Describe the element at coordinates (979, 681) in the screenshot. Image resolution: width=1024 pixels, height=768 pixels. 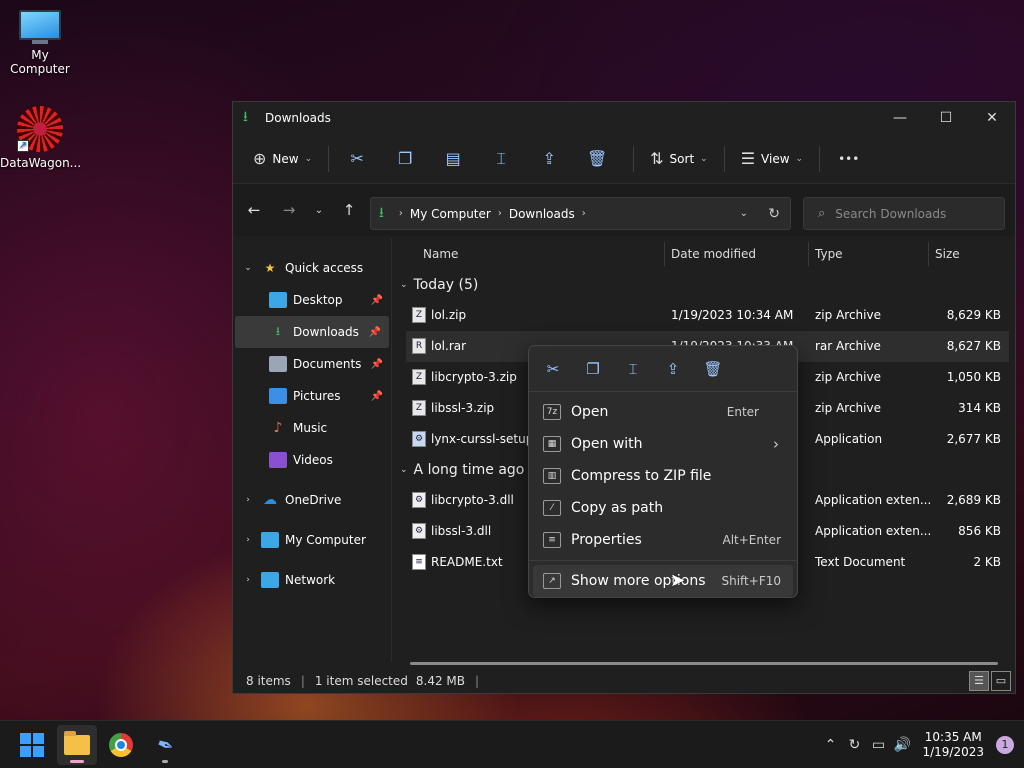
I see `details-view-icon: ☰` at that location.